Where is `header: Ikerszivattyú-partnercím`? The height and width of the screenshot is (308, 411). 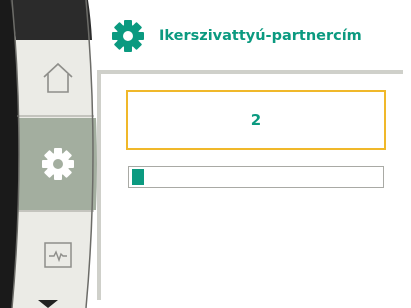 header: Ikerszivattyú-partnercím is located at coordinates (253, 36).